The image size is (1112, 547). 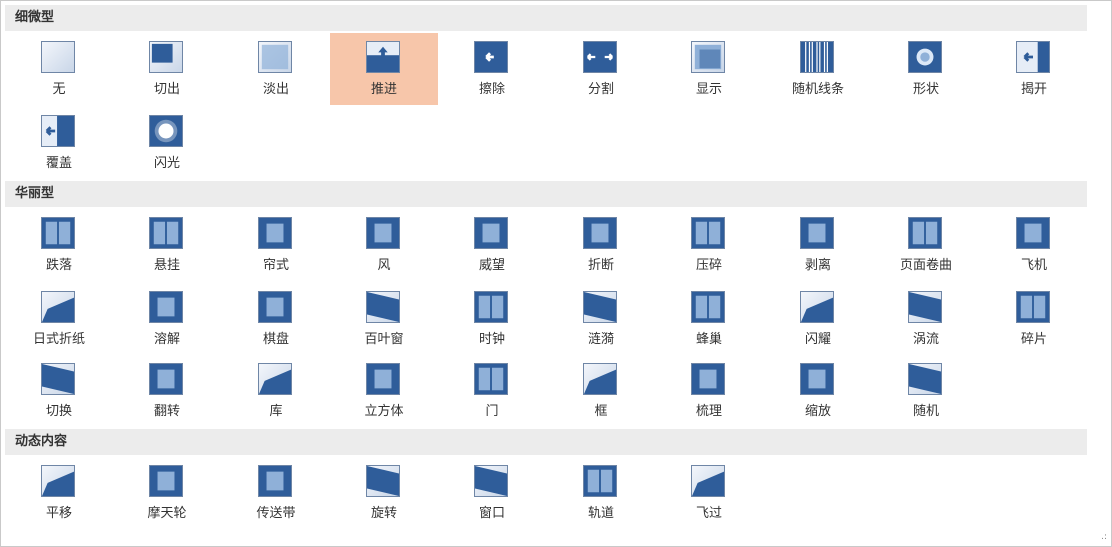 What do you see at coordinates (276, 391) in the screenshot?
I see `transition-tile: 库` at bounding box center [276, 391].